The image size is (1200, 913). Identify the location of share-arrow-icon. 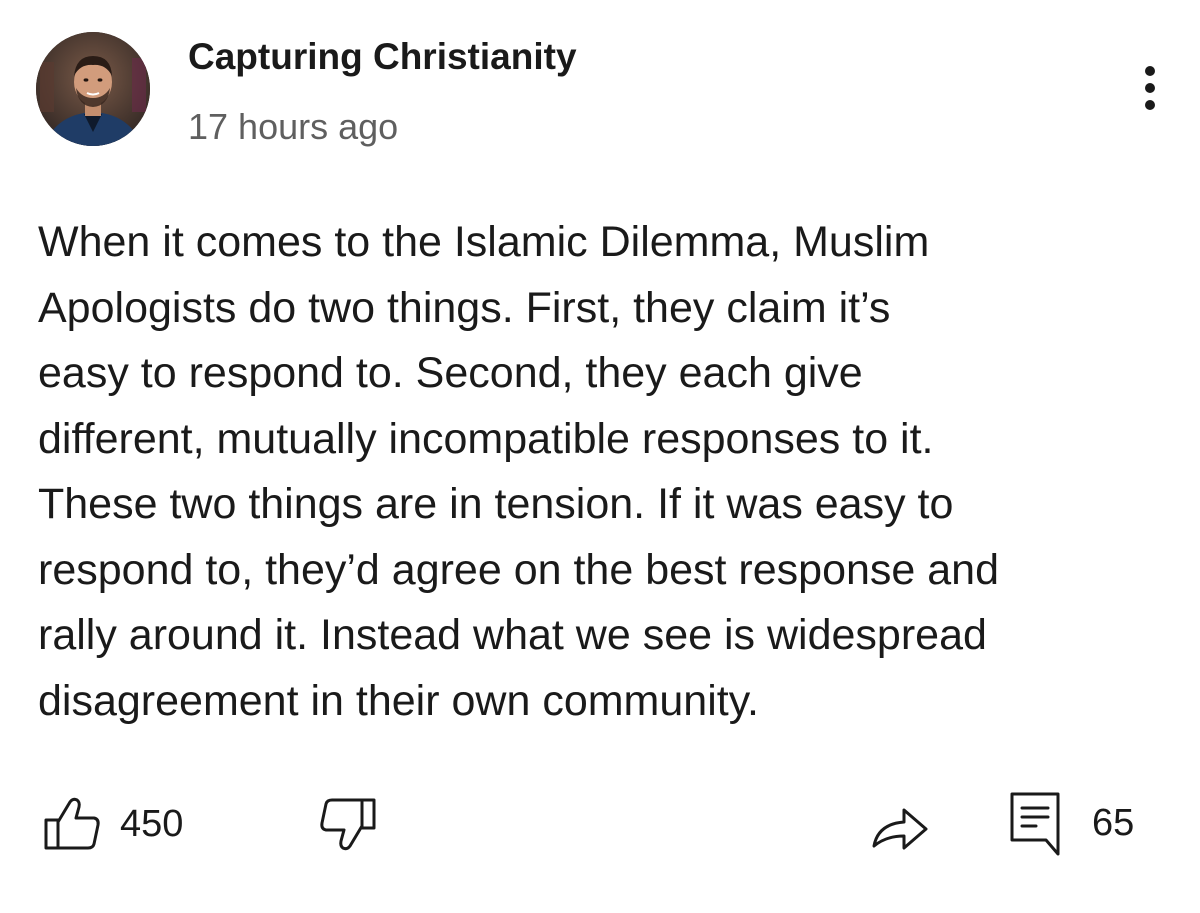
(899, 824).